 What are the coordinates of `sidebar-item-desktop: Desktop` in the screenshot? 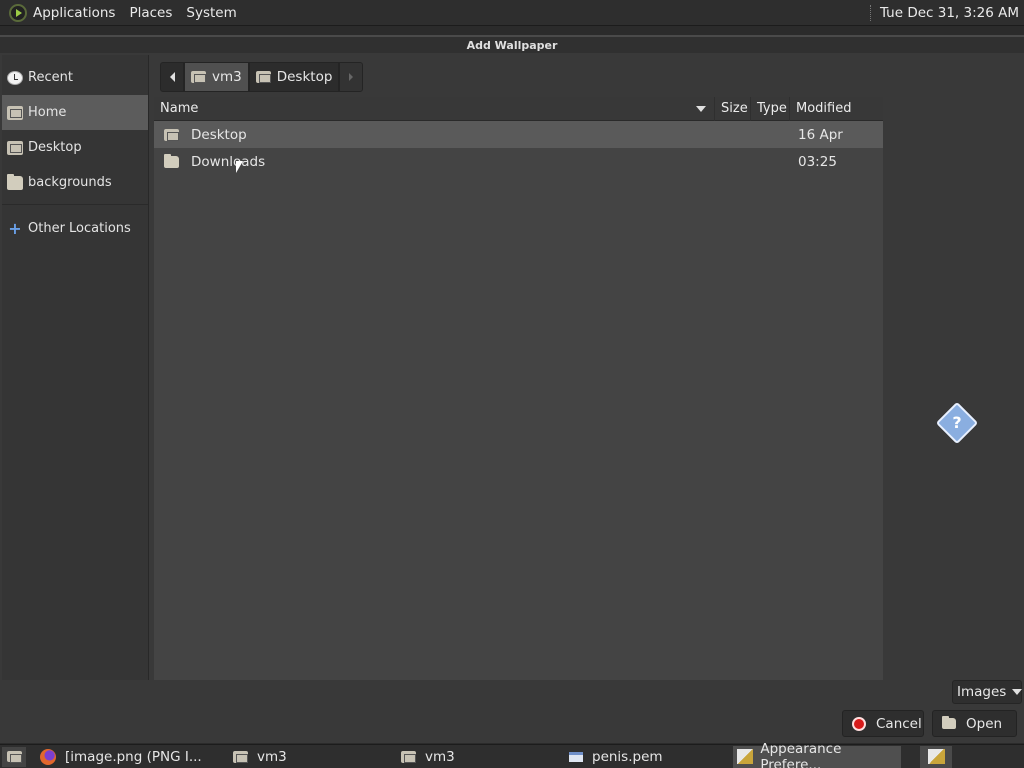 It's located at (75, 147).